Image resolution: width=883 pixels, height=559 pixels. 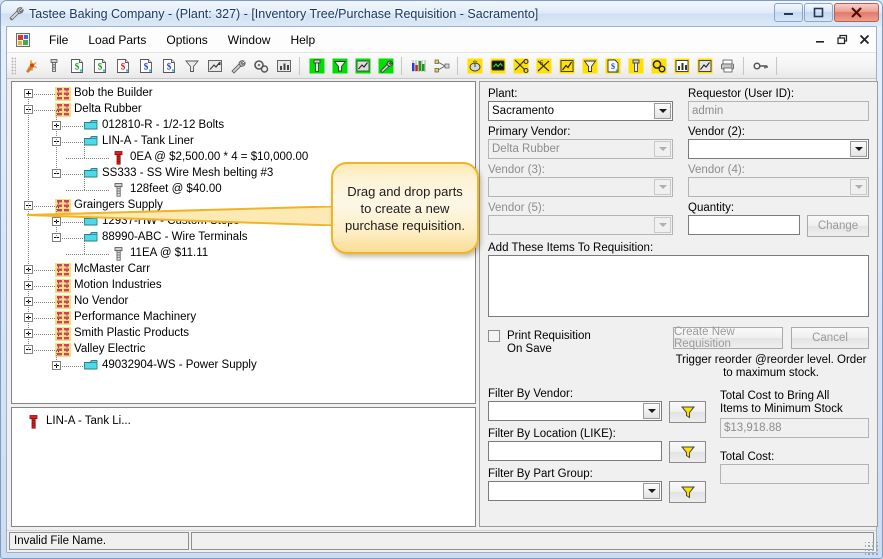 I want to click on chart-up-yellow-icon, so click(x=567, y=66).